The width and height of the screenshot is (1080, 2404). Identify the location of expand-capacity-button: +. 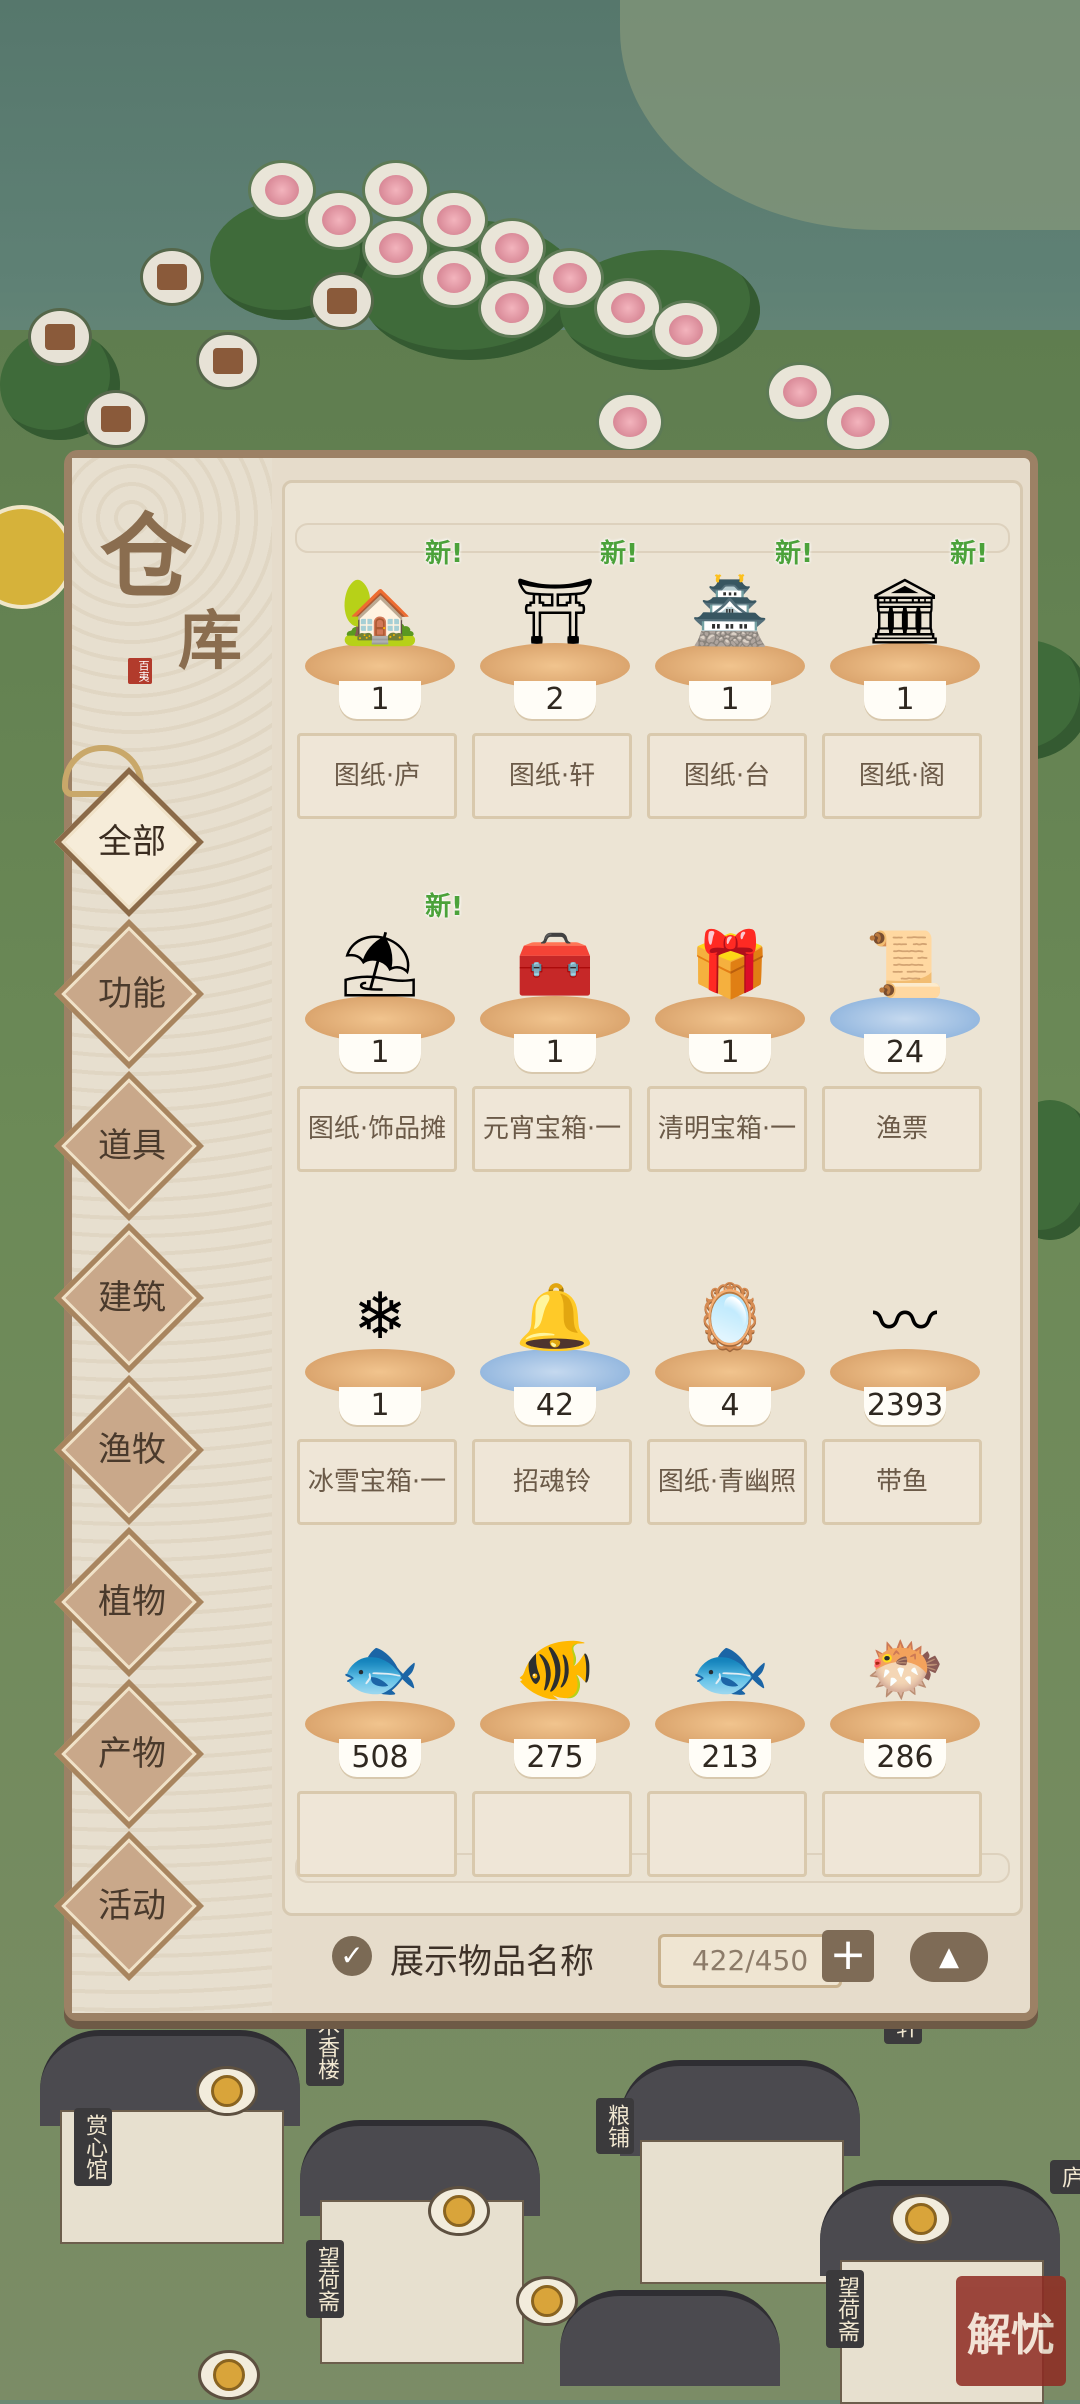
(848, 1956).